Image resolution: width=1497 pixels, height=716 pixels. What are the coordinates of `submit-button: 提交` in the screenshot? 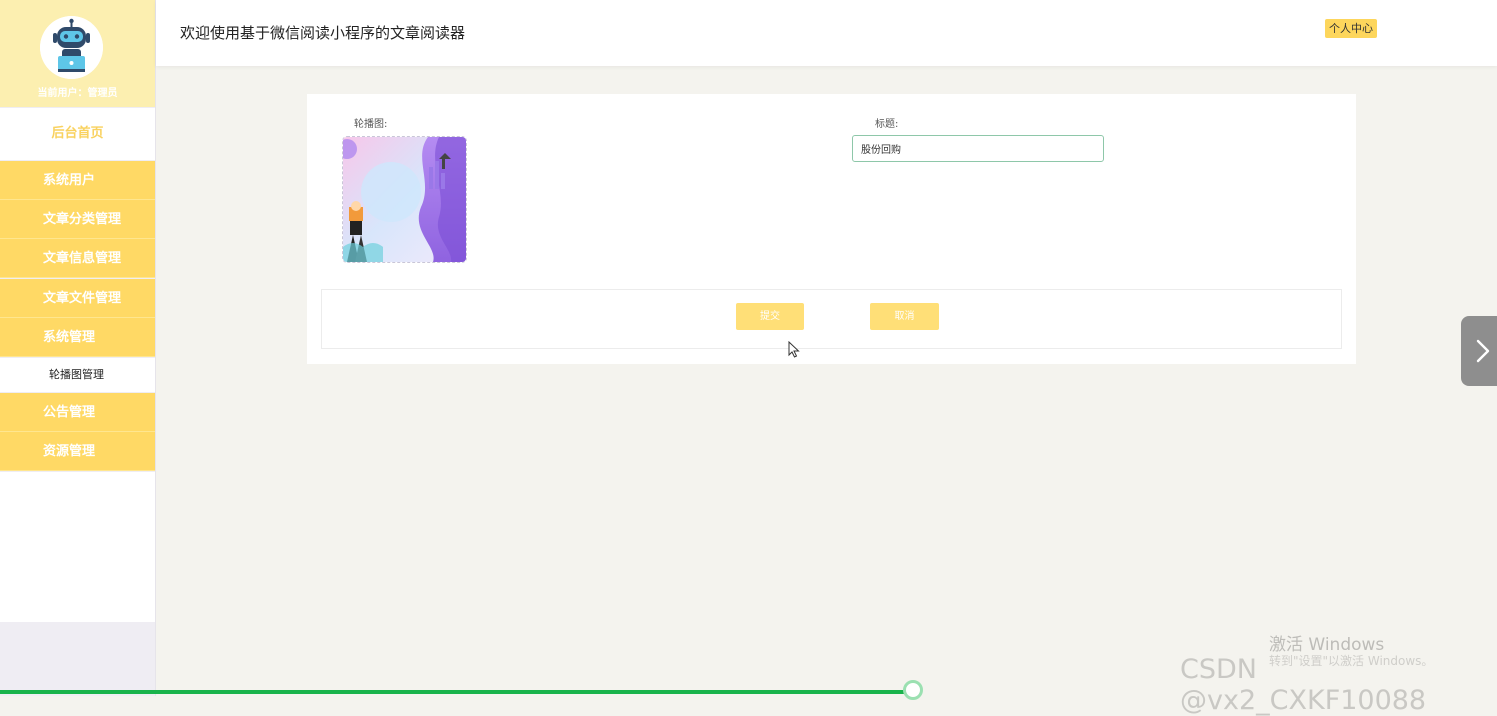 It's located at (770, 316).